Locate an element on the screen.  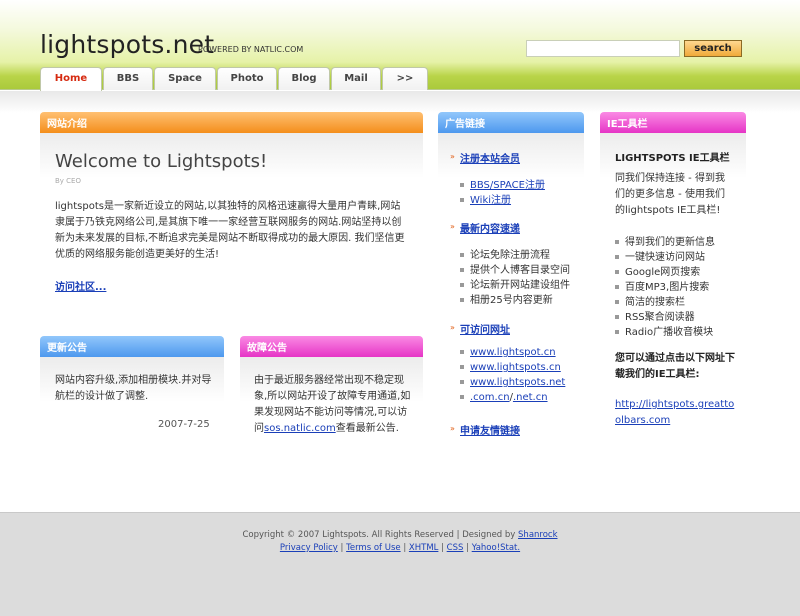
intro-title: Welcome to Lightspots! is located at coordinates (161, 161).